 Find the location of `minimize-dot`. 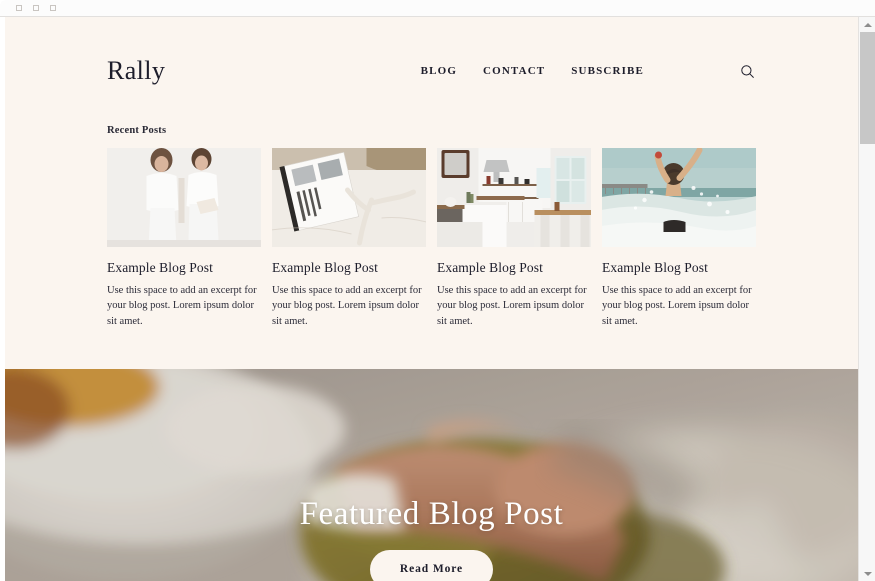

minimize-dot is located at coordinates (19, 8).